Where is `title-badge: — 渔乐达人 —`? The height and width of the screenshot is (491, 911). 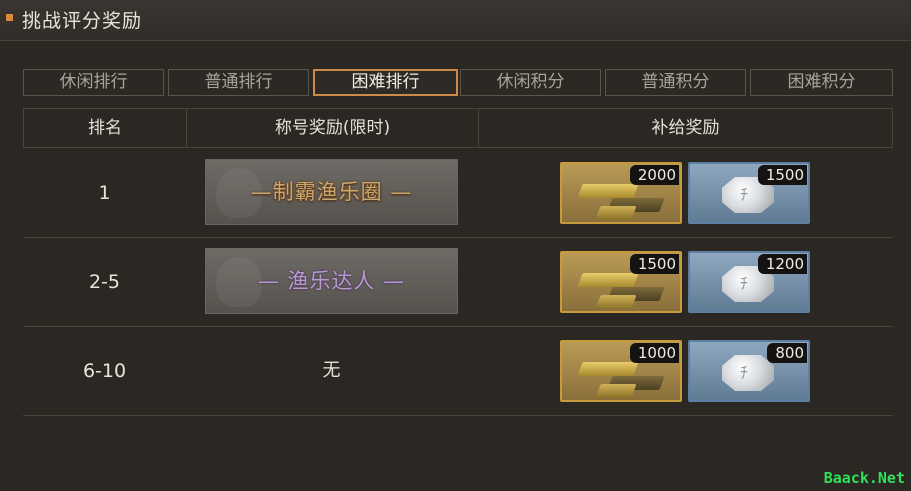 title-badge: — 渔乐达人 — is located at coordinates (331, 281).